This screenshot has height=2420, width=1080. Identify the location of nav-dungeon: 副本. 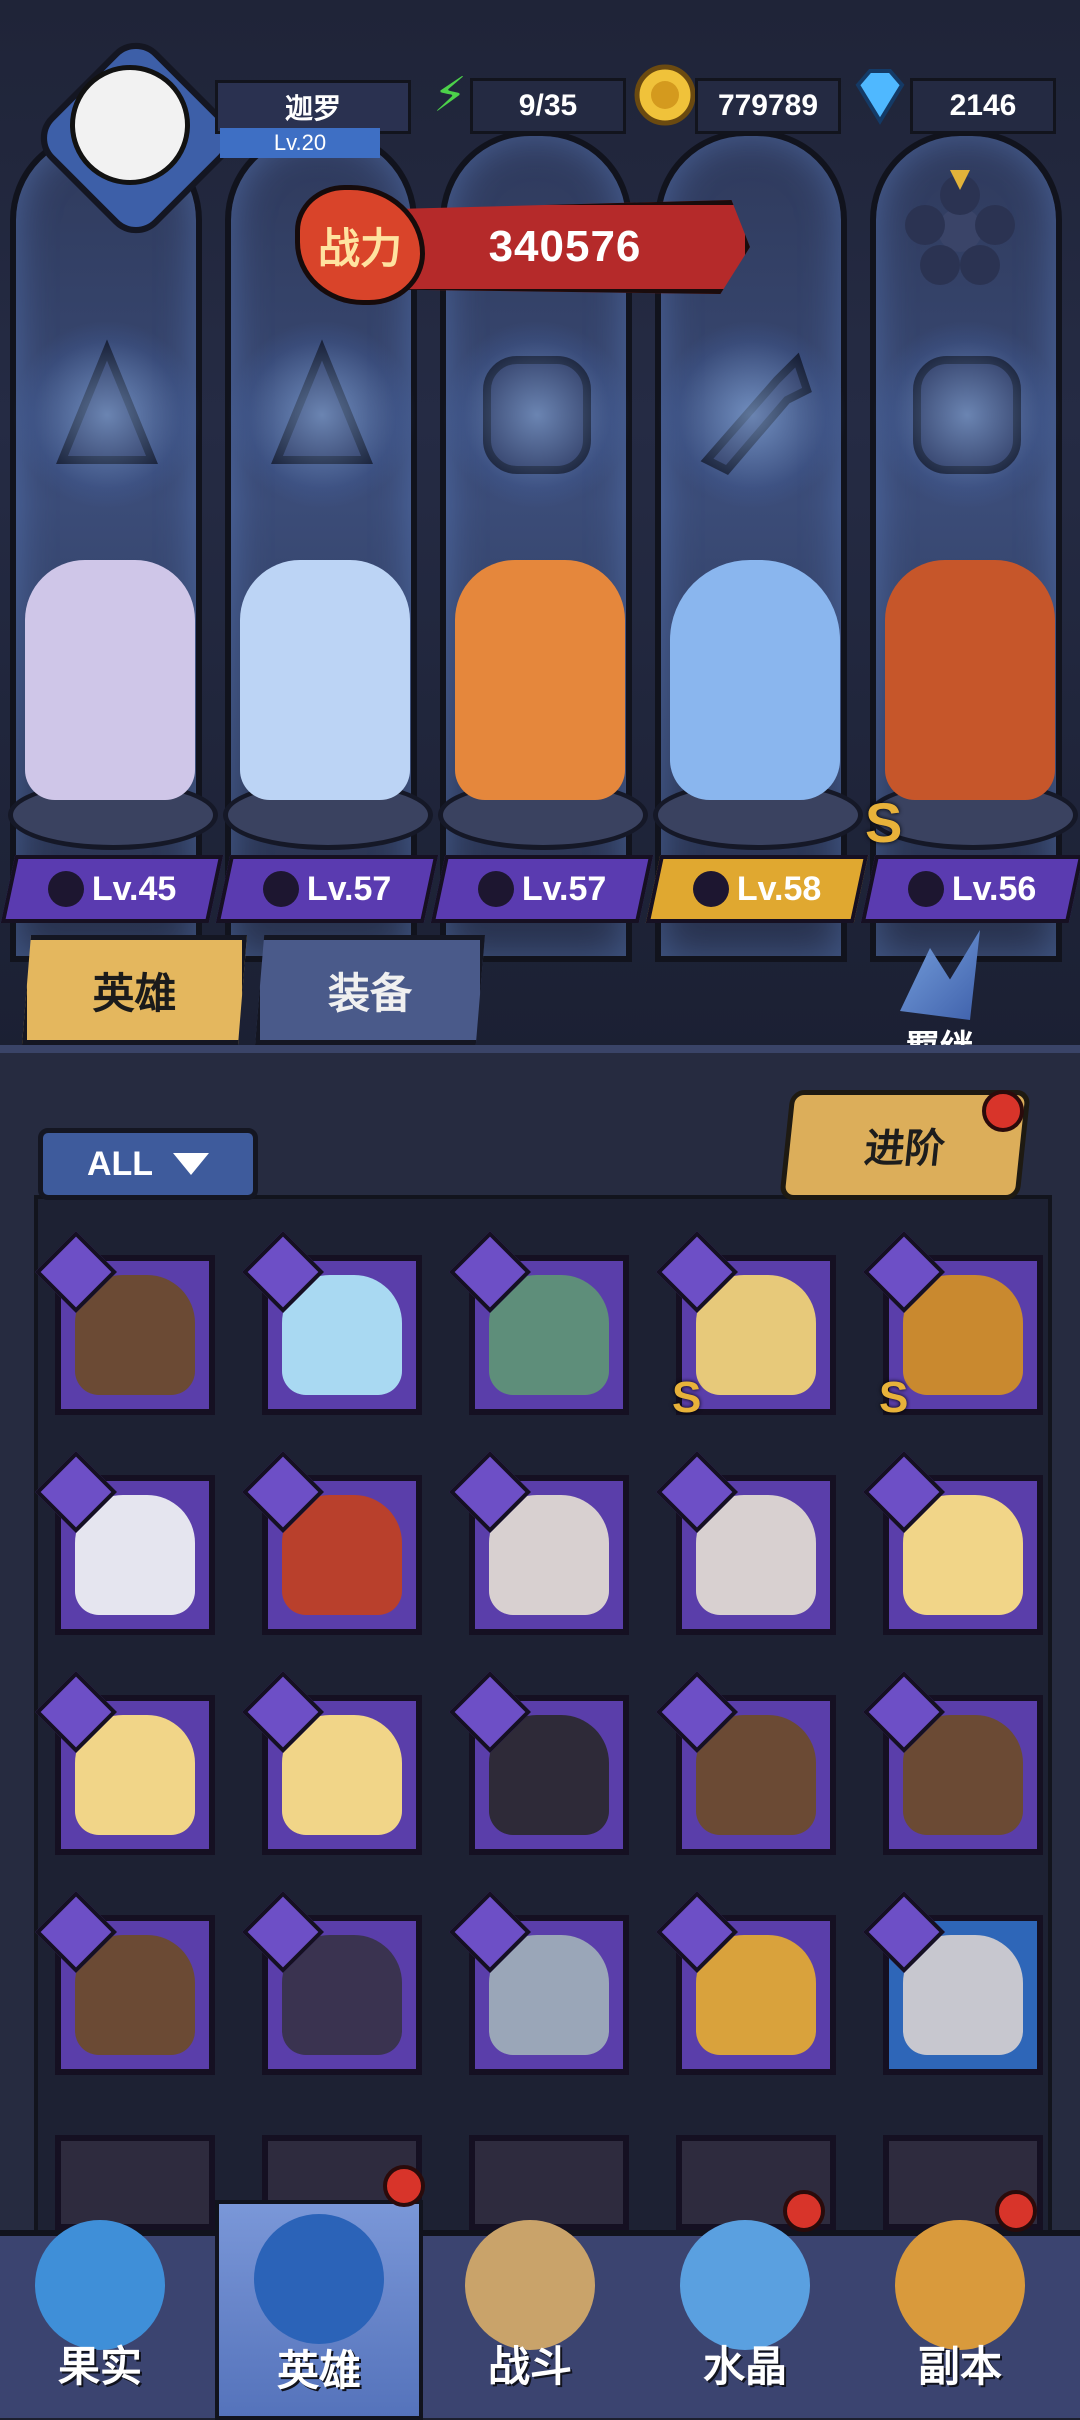
(960, 2306).